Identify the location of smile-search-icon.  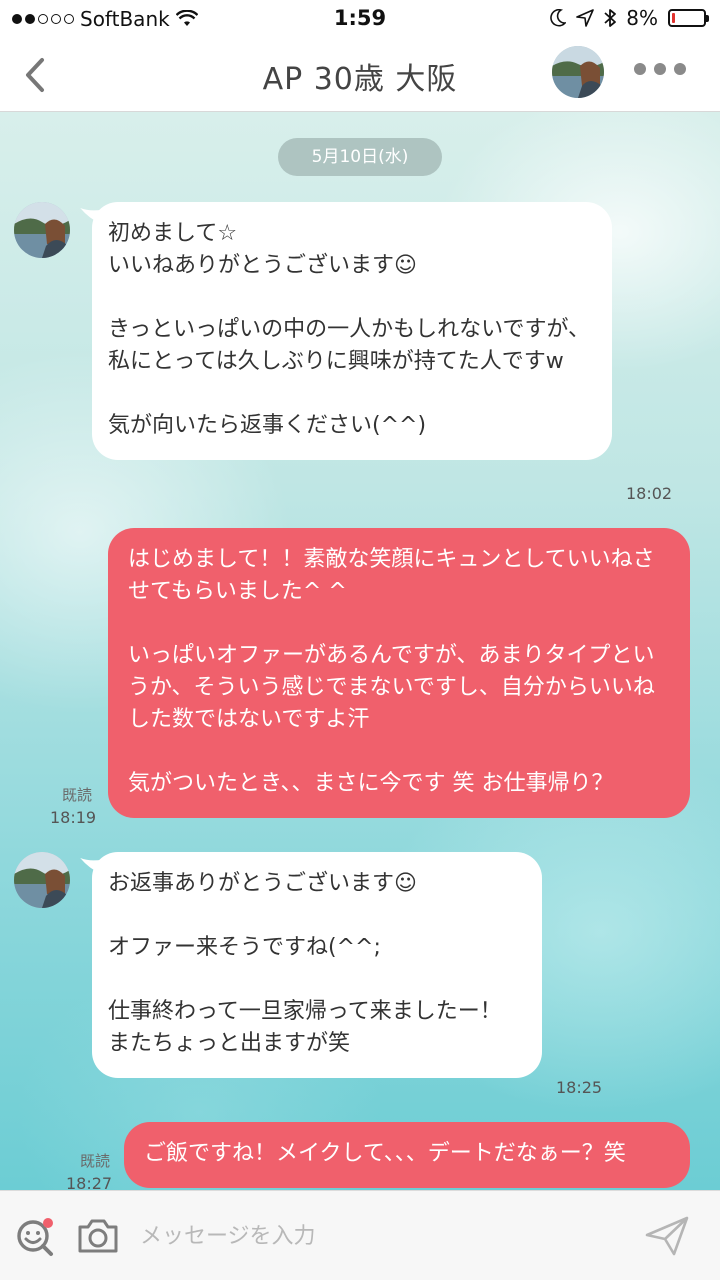
(35, 1237).